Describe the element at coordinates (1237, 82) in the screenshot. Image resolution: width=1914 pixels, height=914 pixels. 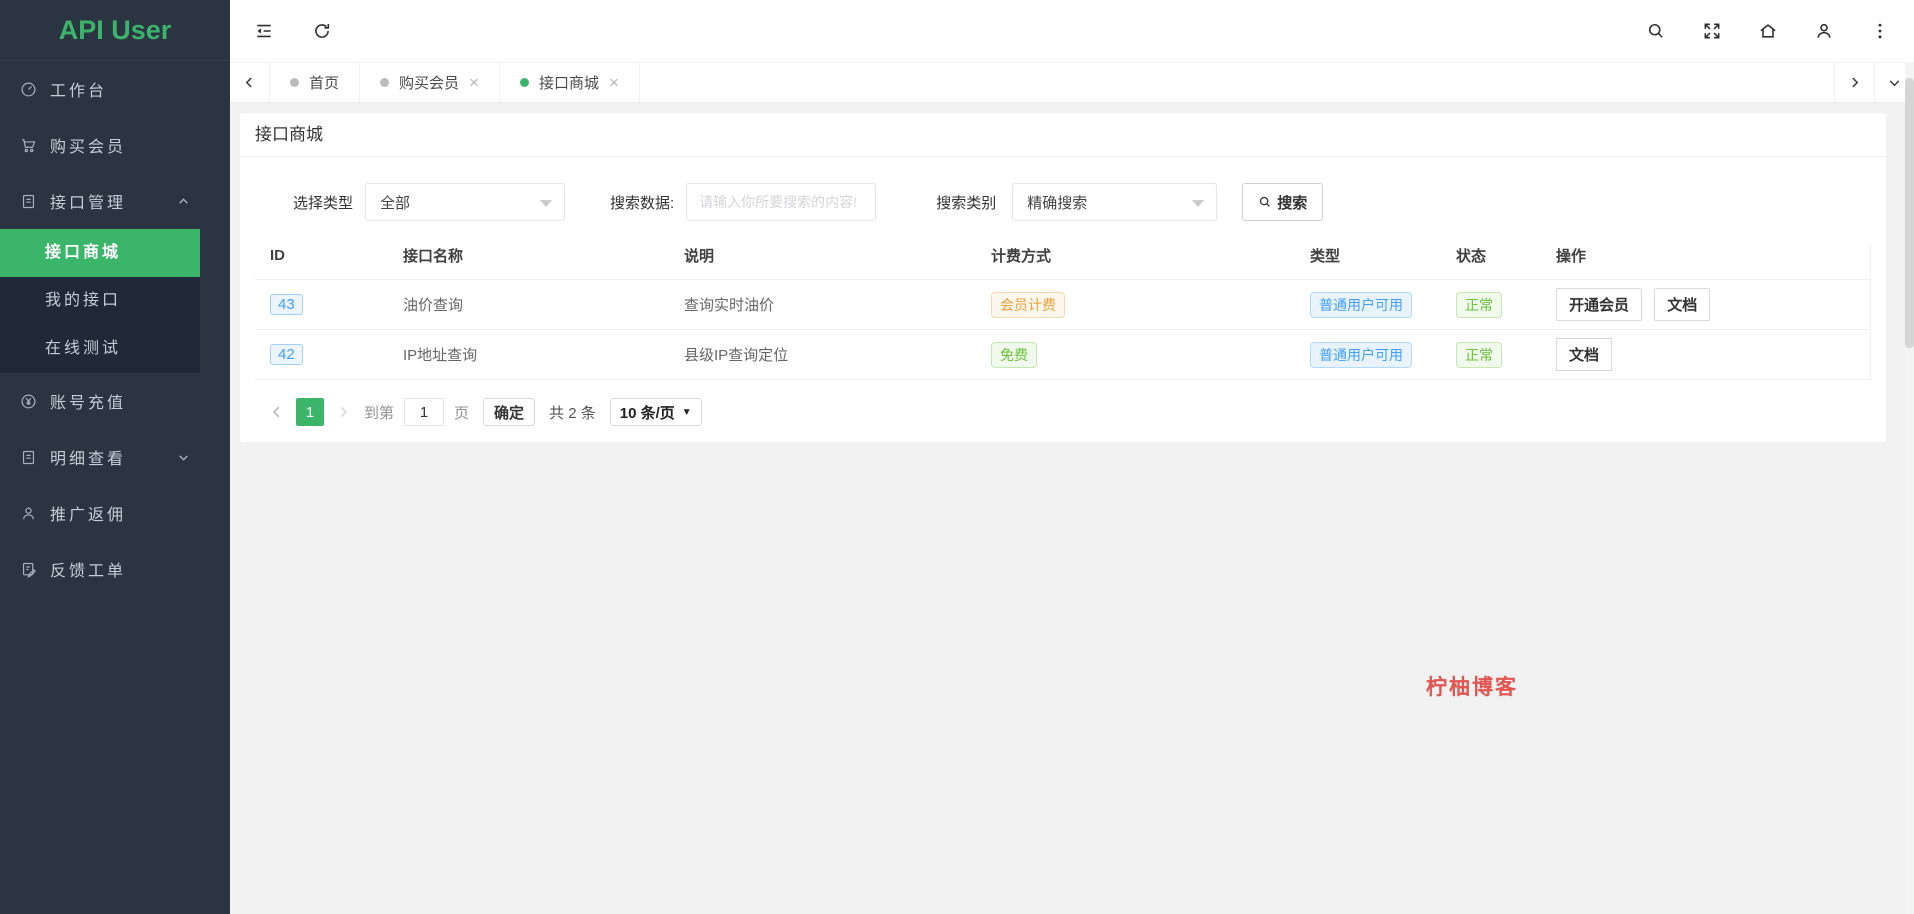
I see `tabbar-spacer` at that location.